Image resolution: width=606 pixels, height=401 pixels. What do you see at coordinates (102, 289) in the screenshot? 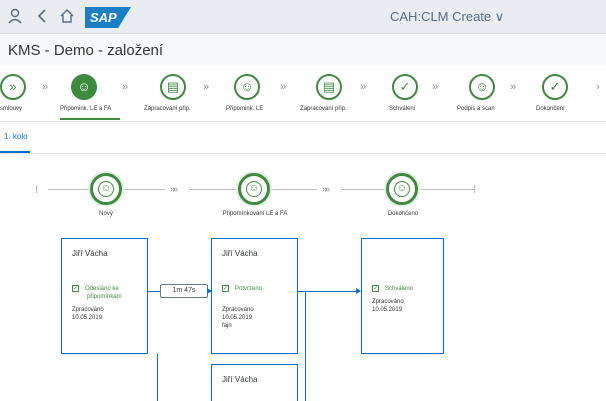
I see `status-text: Odesláno ke` at bounding box center [102, 289].